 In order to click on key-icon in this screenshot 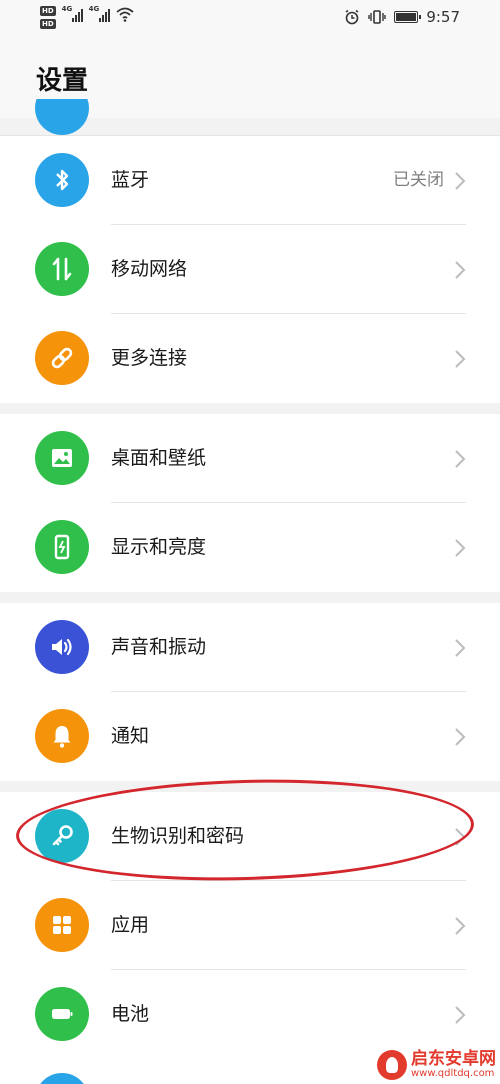, I will do `click(62, 836)`.